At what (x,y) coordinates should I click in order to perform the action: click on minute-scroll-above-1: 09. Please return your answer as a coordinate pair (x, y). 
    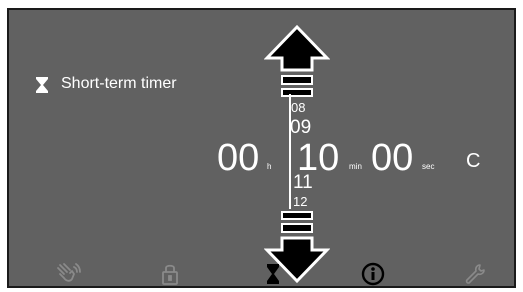
    Looking at the image, I should click on (301, 127).